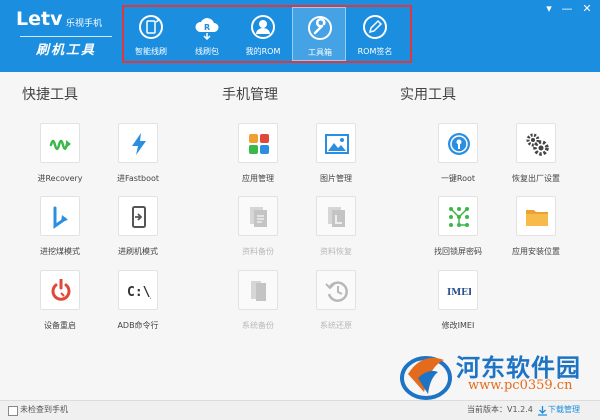 This screenshot has width=600, height=420. I want to click on tool-label: 进刷机模式, so click(138, 251).